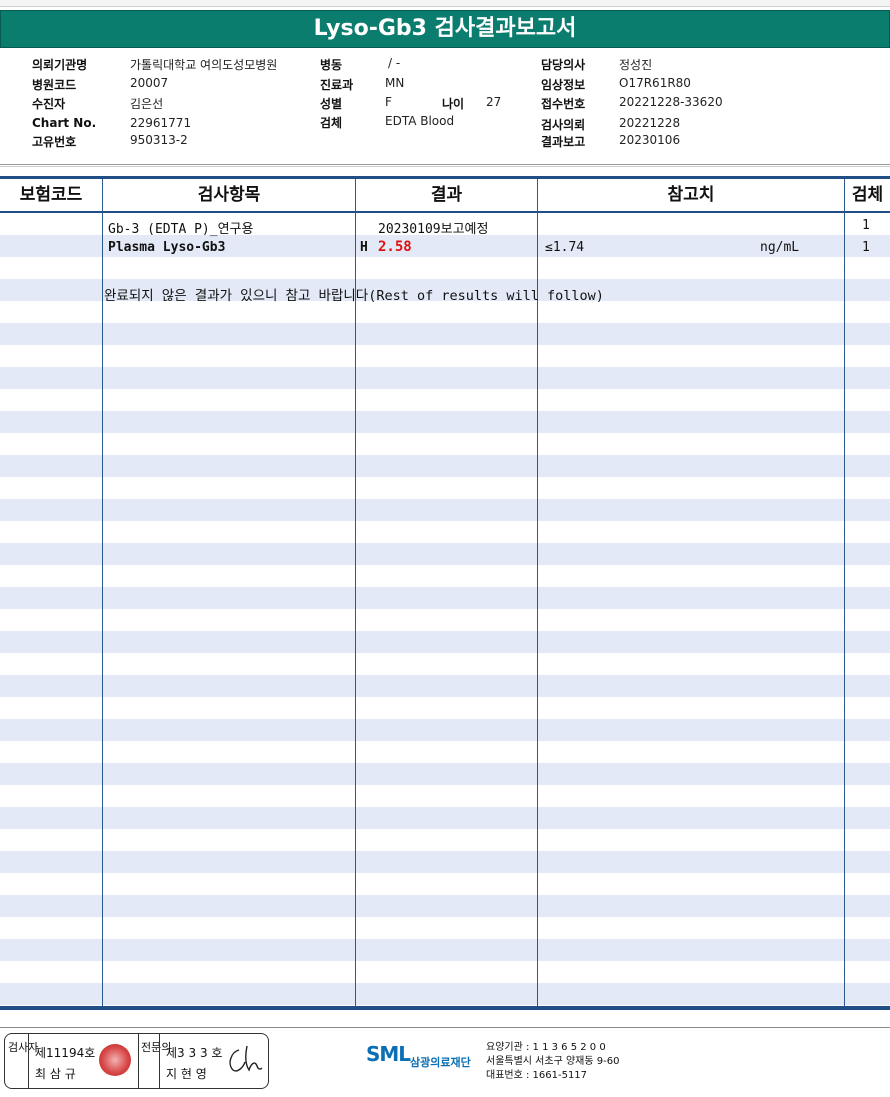 The width and height of the screenshot is (890, 1097). I want to click on chart-value: 22961771, so click(161, 123).